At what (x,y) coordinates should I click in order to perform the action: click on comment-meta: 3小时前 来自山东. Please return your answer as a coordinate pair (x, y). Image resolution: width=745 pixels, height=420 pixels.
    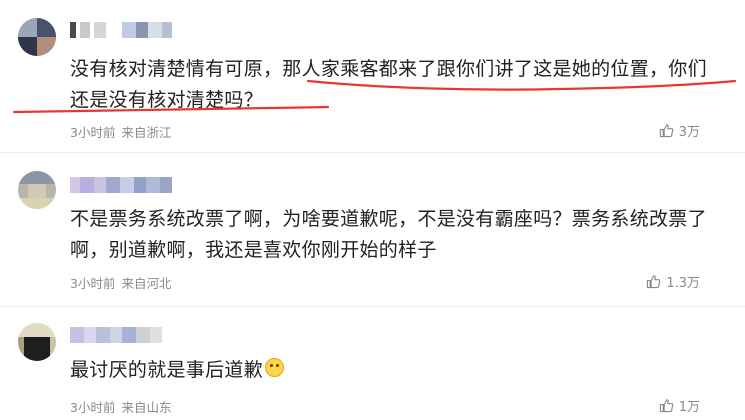
    Looking at the image, I should click on (120, 406).